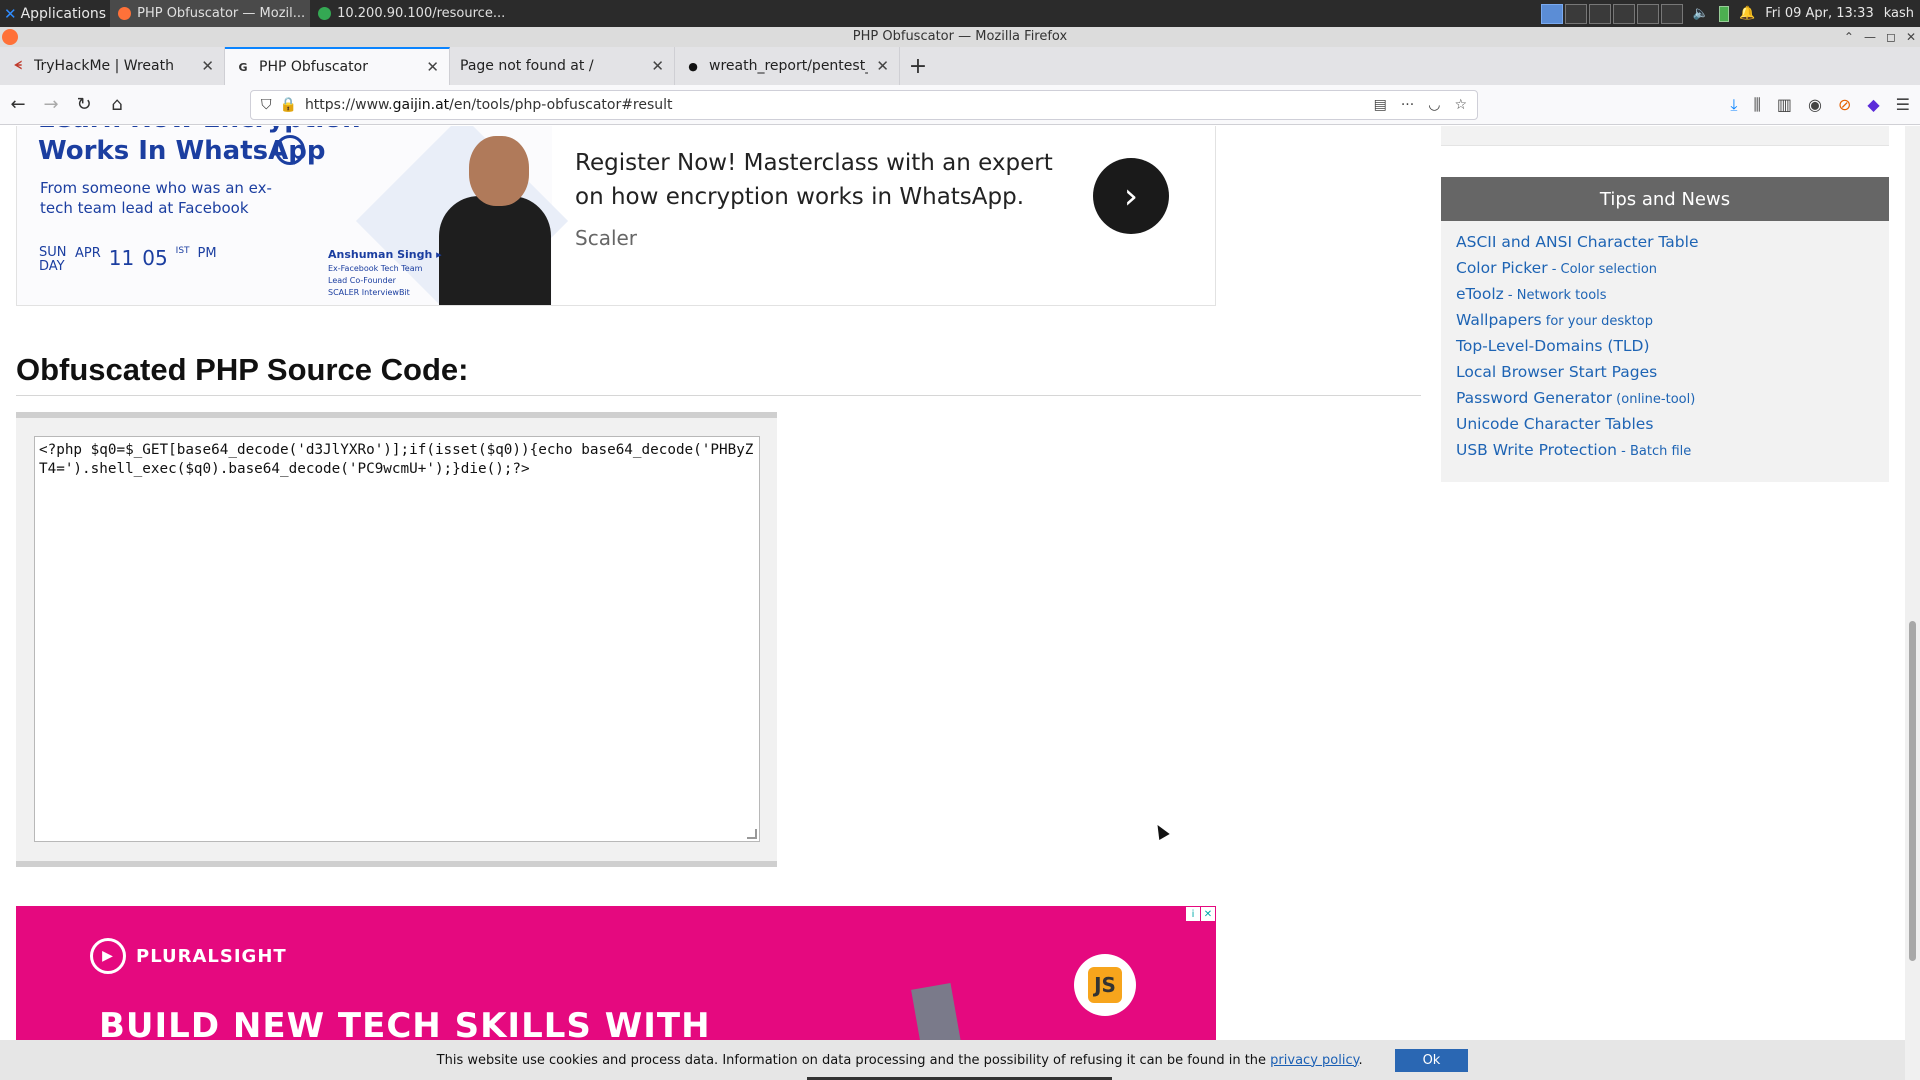 The width and height of the screenshot is (1920, 1080). What do you see at coordinates (1747, 13) in the screenshot?
I see `notification-icon: 🔔` at bounding box center [1747, 13].